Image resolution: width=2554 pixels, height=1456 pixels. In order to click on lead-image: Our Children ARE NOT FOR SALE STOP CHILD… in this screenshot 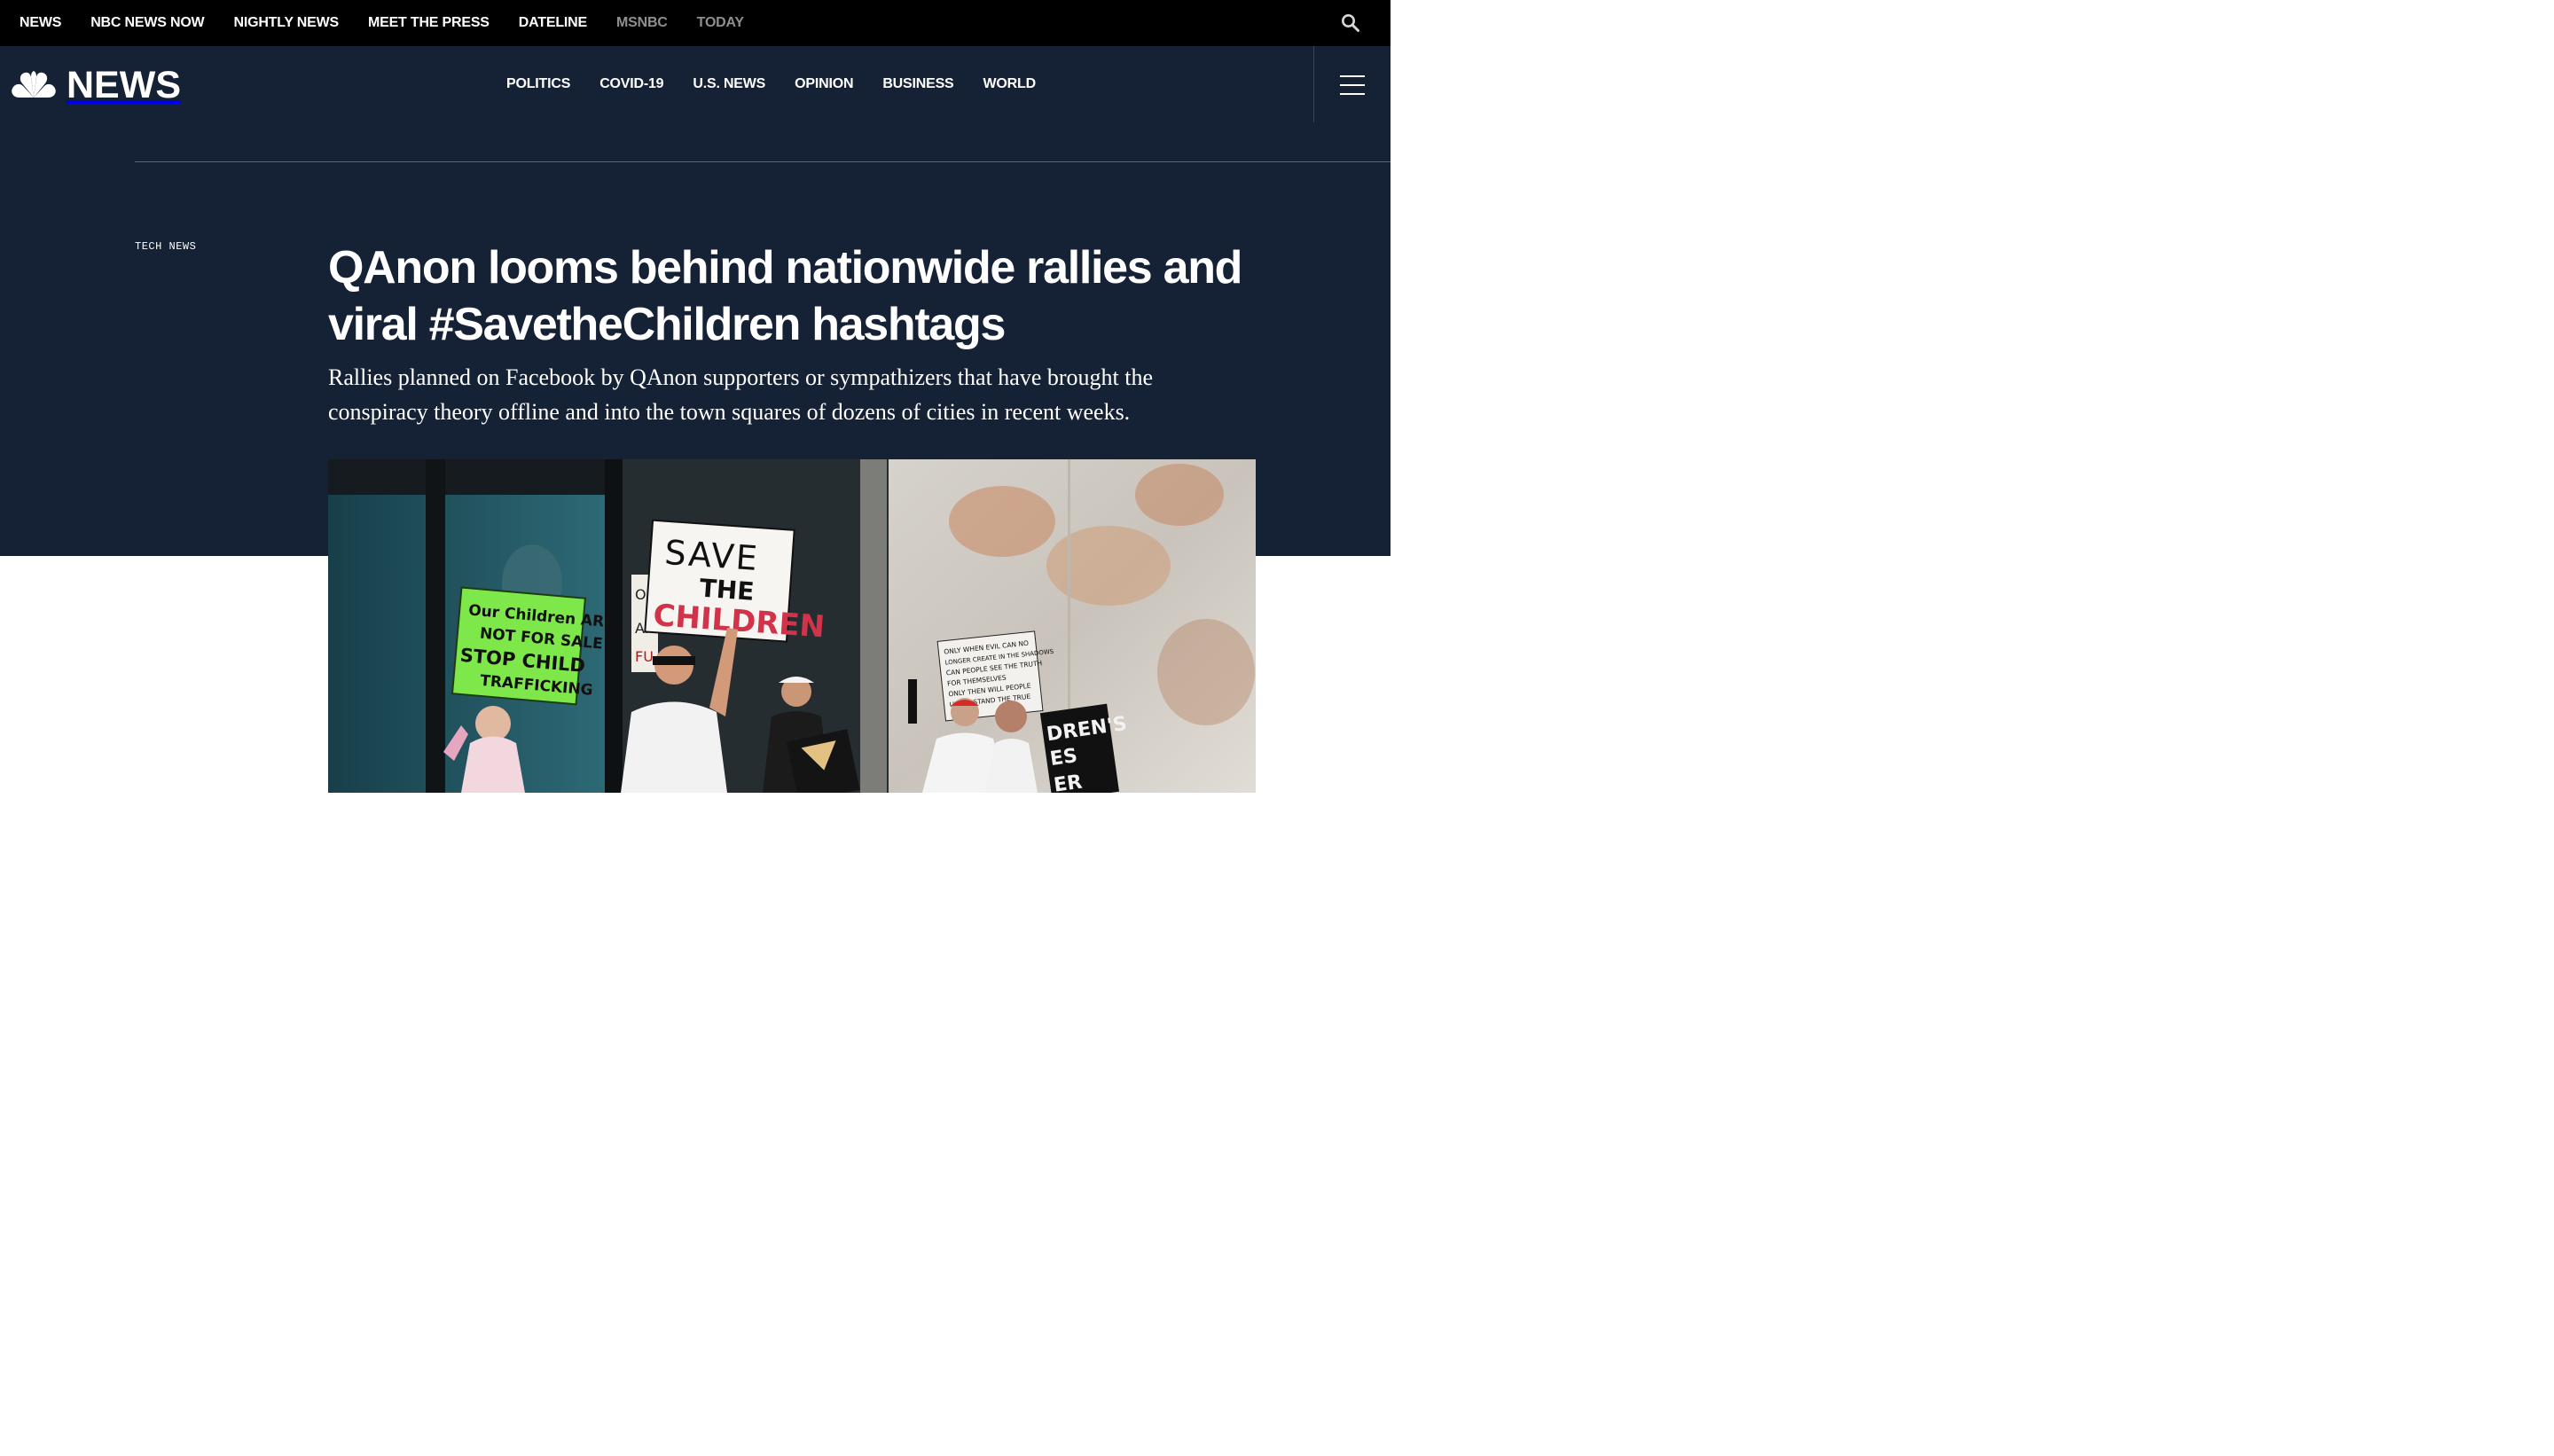, I will do `click(792, 626)`.